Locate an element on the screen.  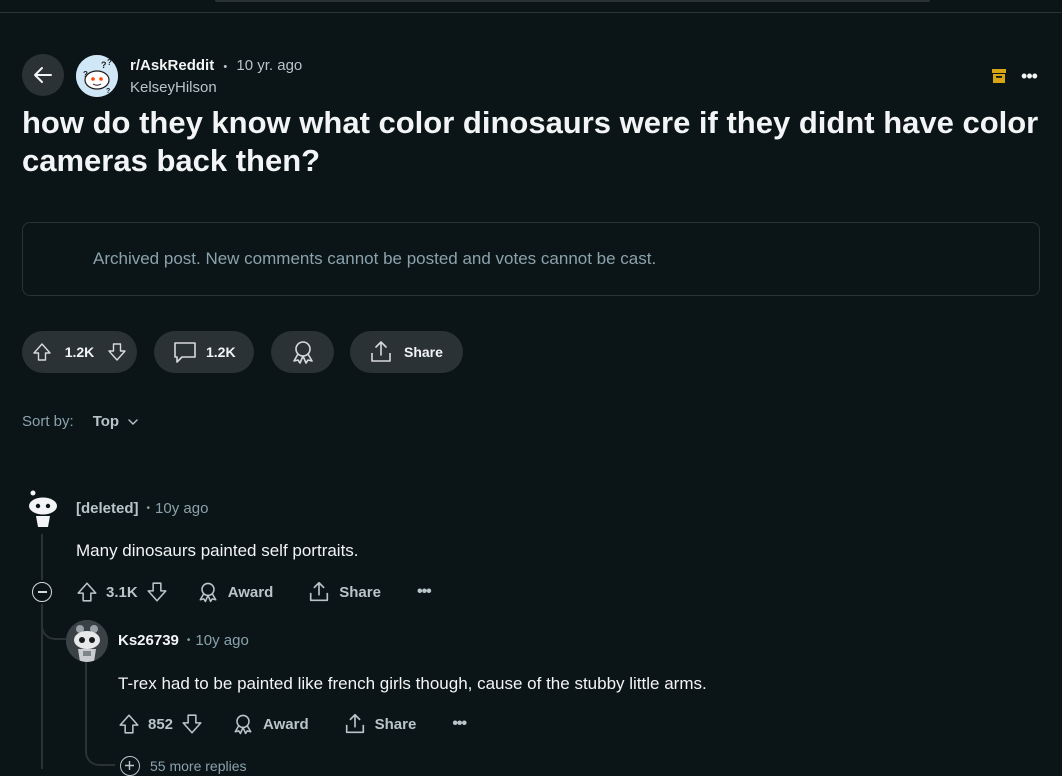
collapse-button is located at coordinates (42, 592).